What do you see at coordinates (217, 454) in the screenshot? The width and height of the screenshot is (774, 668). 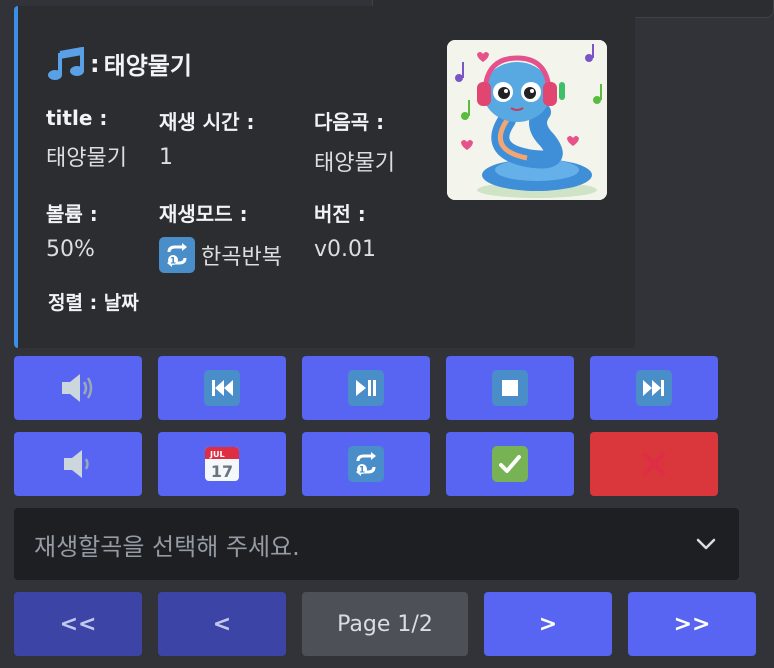 I see `calendar-month: JUL` at bounding box center [217, 454].